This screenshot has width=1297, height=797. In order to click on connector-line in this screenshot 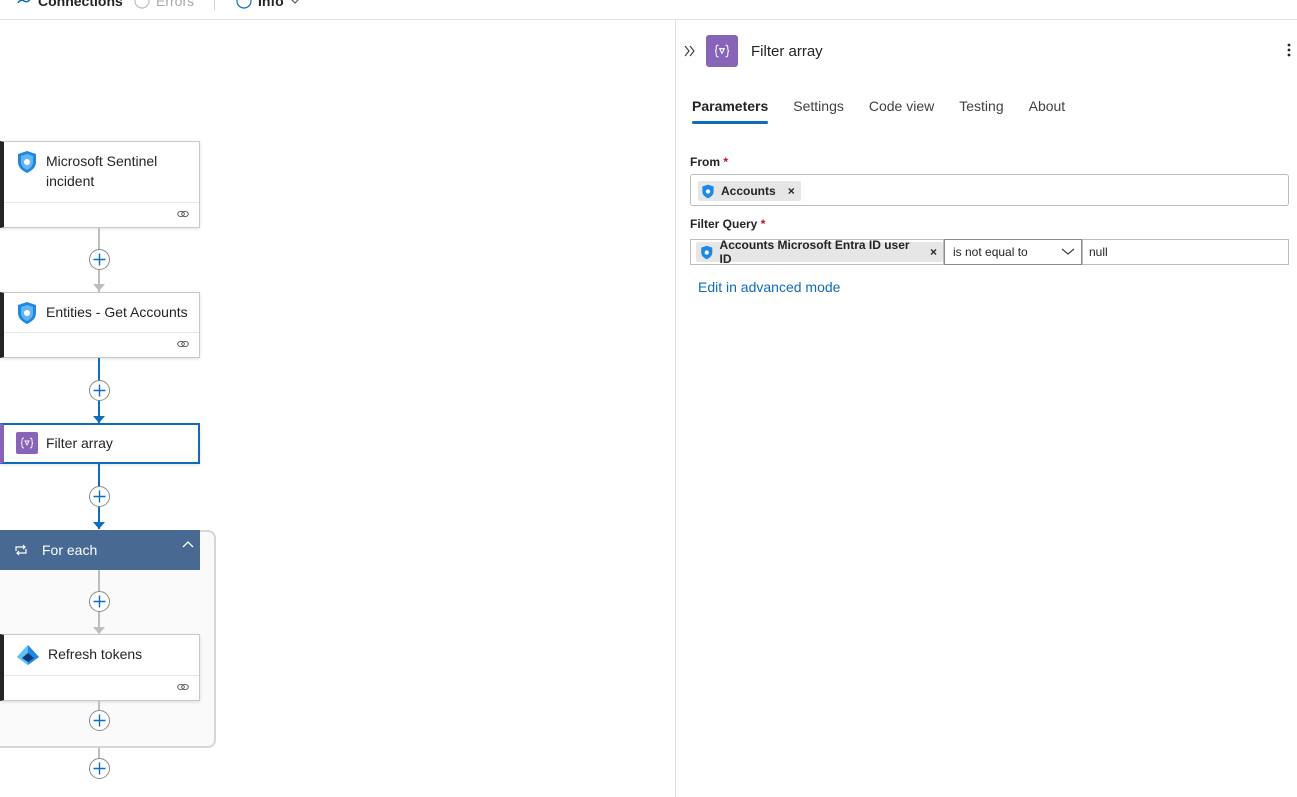, I will do `click(99, 753)`.